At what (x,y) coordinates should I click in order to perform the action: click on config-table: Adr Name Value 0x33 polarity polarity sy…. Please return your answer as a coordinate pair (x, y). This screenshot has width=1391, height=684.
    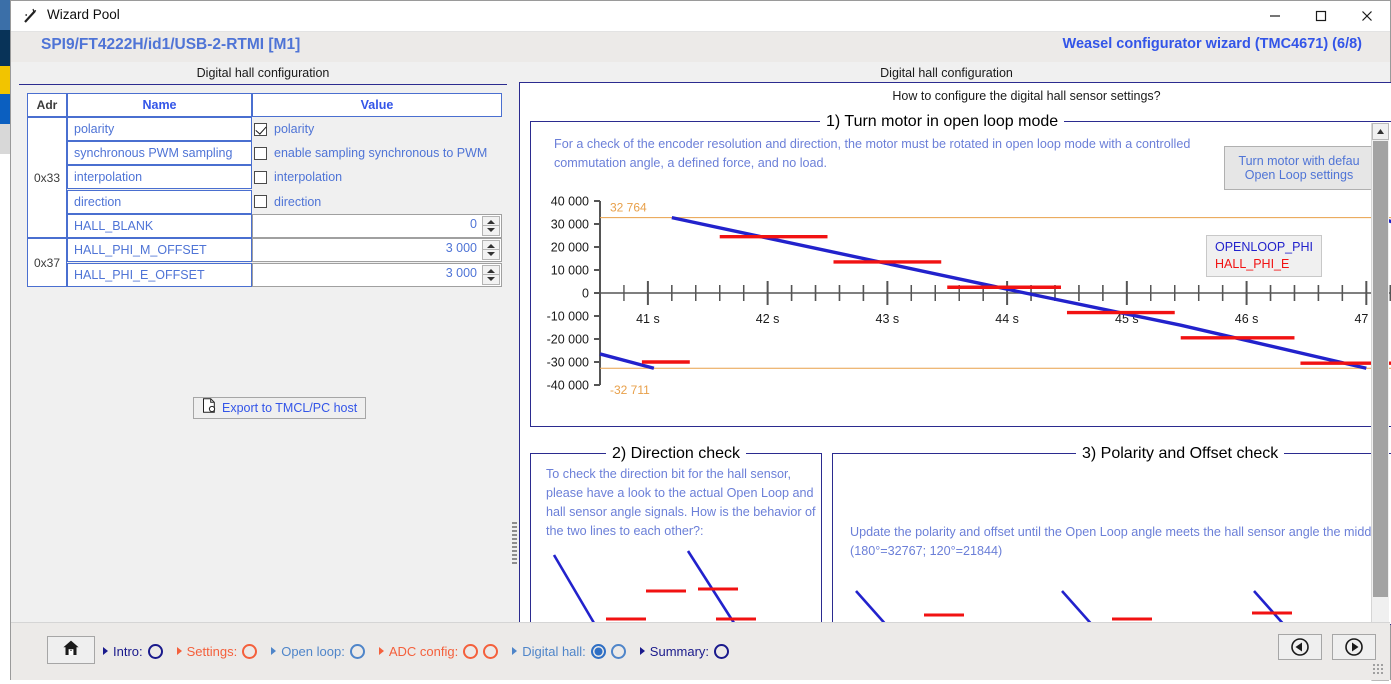
    Looking at the image, I should click on (264, 190).